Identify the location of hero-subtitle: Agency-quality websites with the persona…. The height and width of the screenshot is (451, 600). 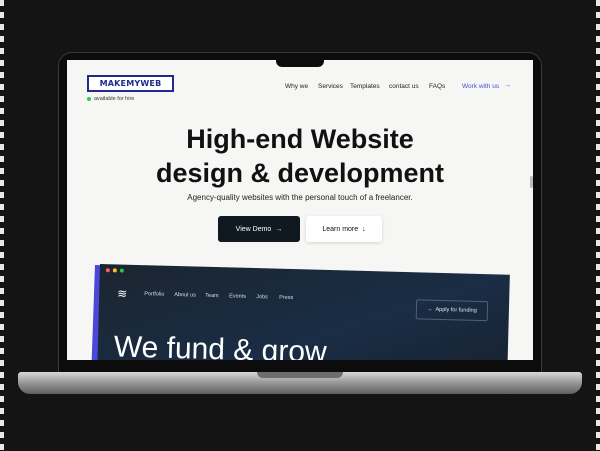
(300, 197).